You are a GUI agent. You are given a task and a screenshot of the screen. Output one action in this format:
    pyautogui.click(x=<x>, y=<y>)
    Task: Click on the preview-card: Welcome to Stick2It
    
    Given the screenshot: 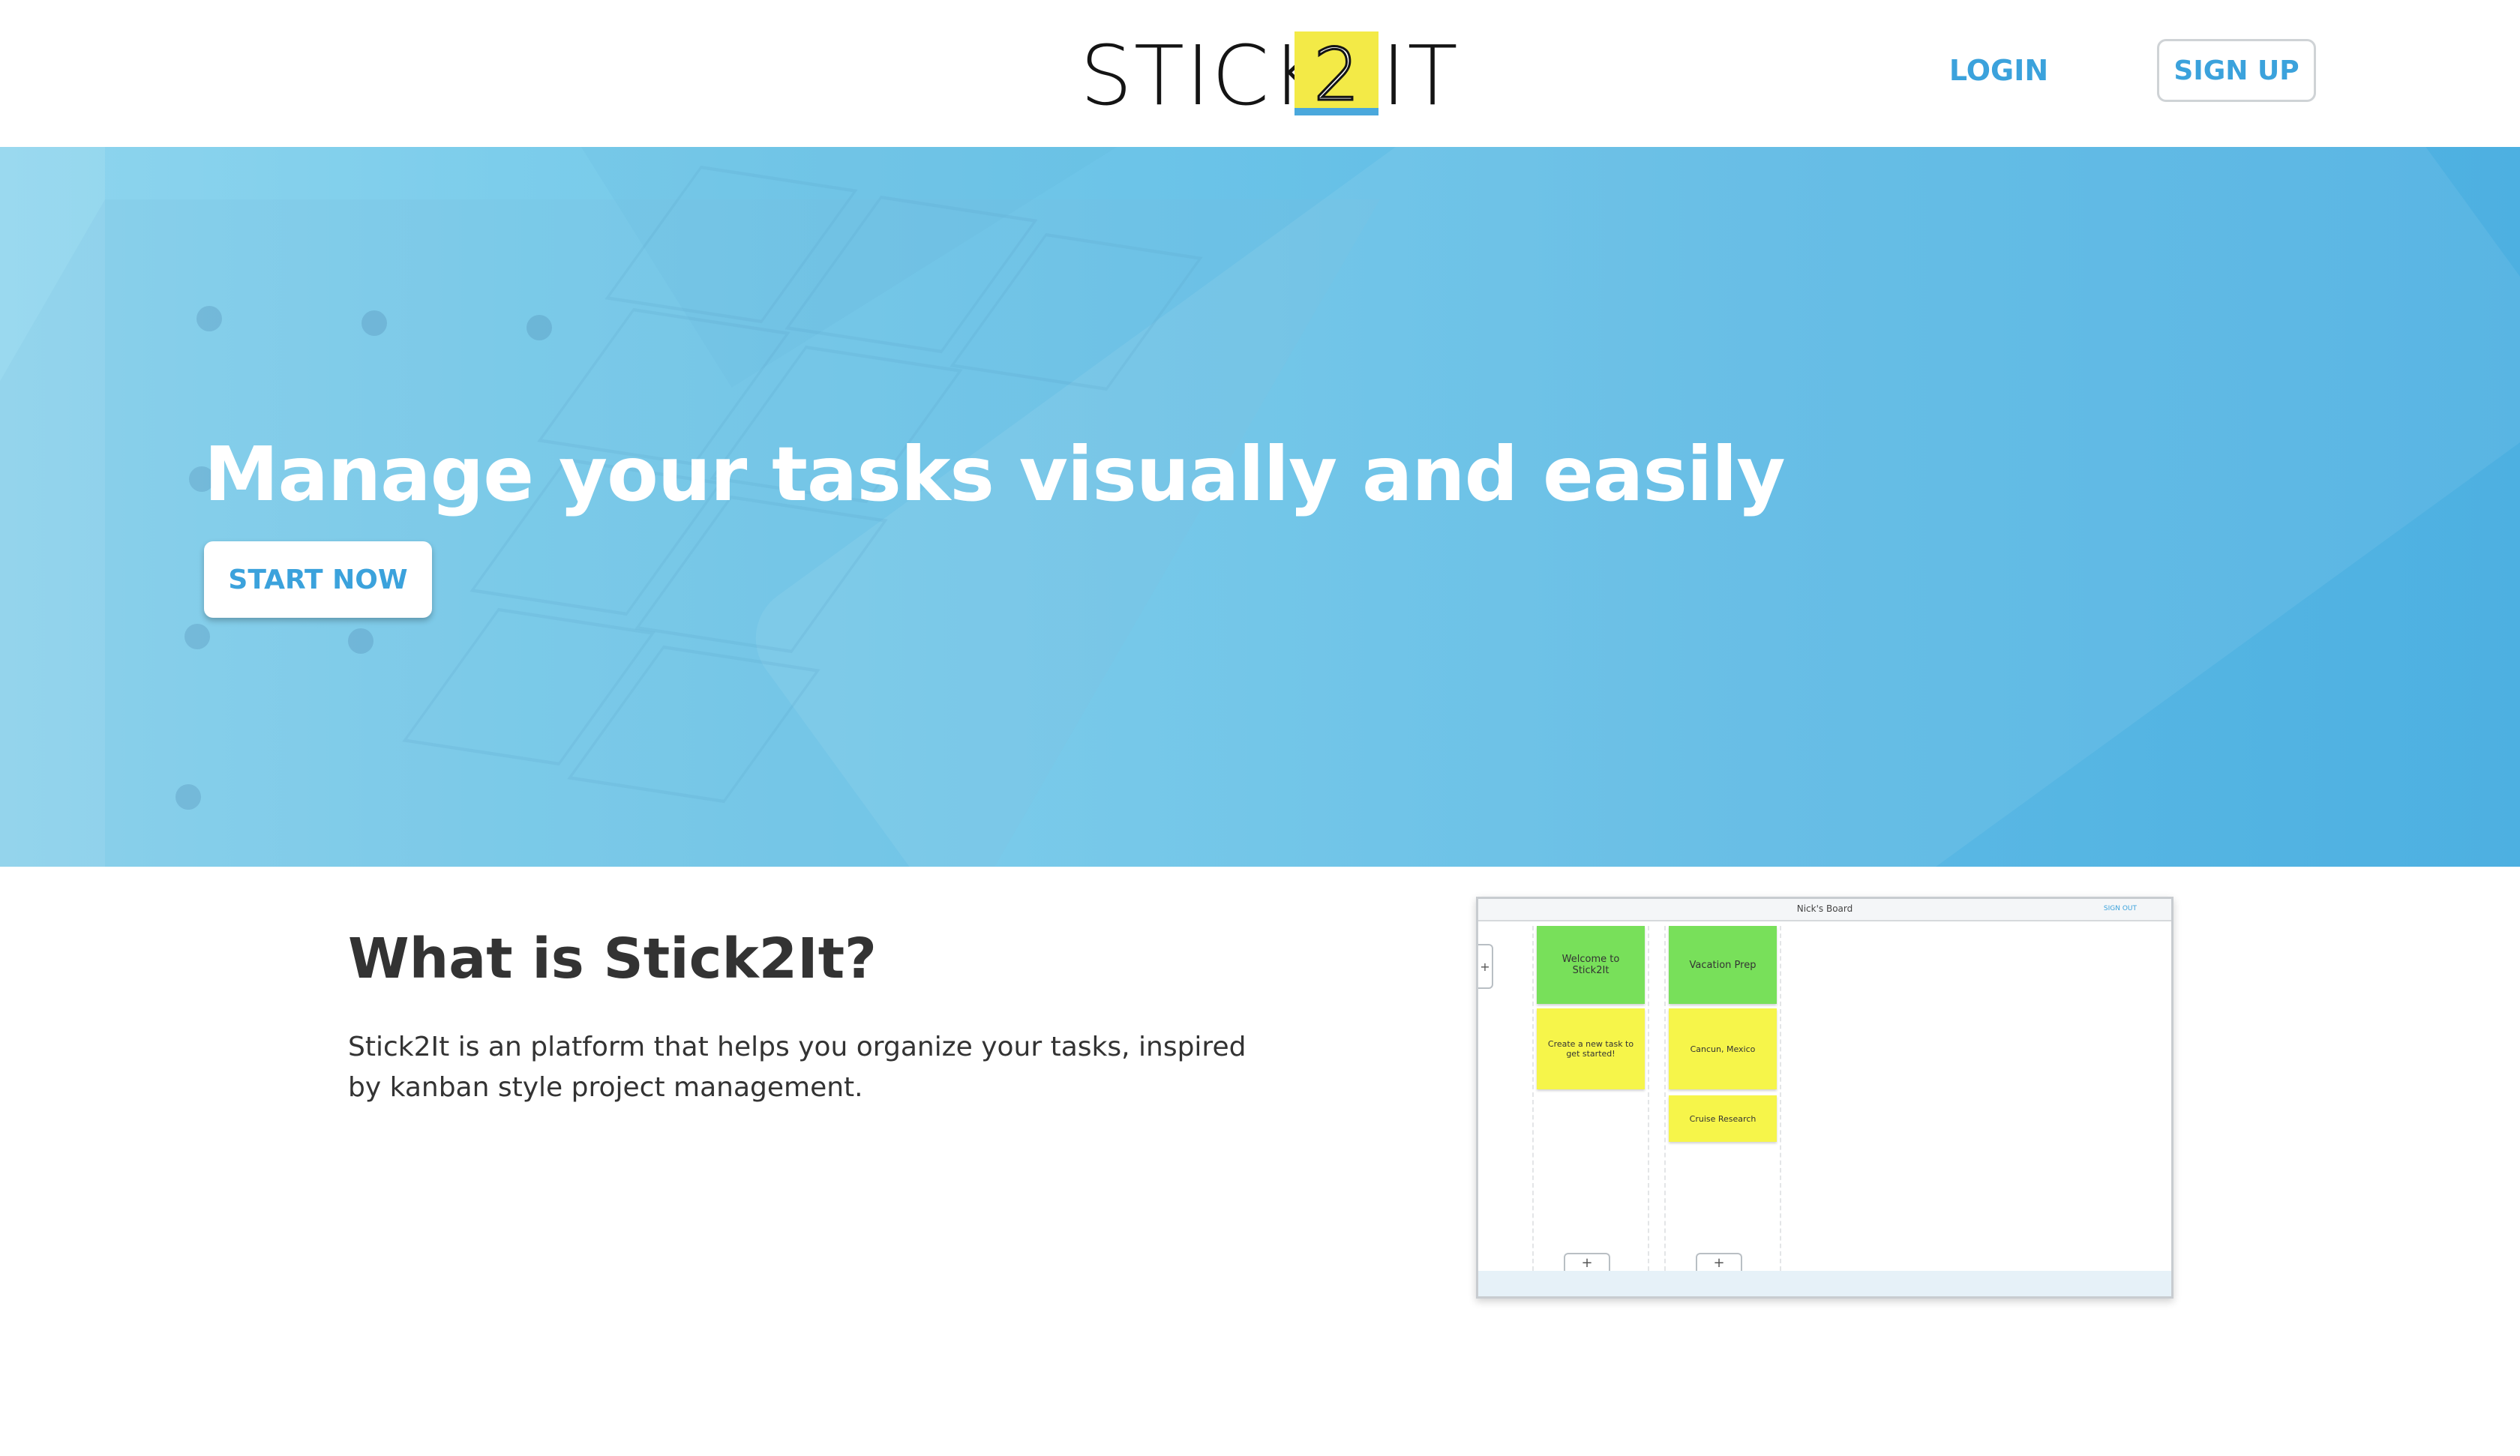 What is the action you would take?
    pyautogui.click(x=1591, y=965)
    